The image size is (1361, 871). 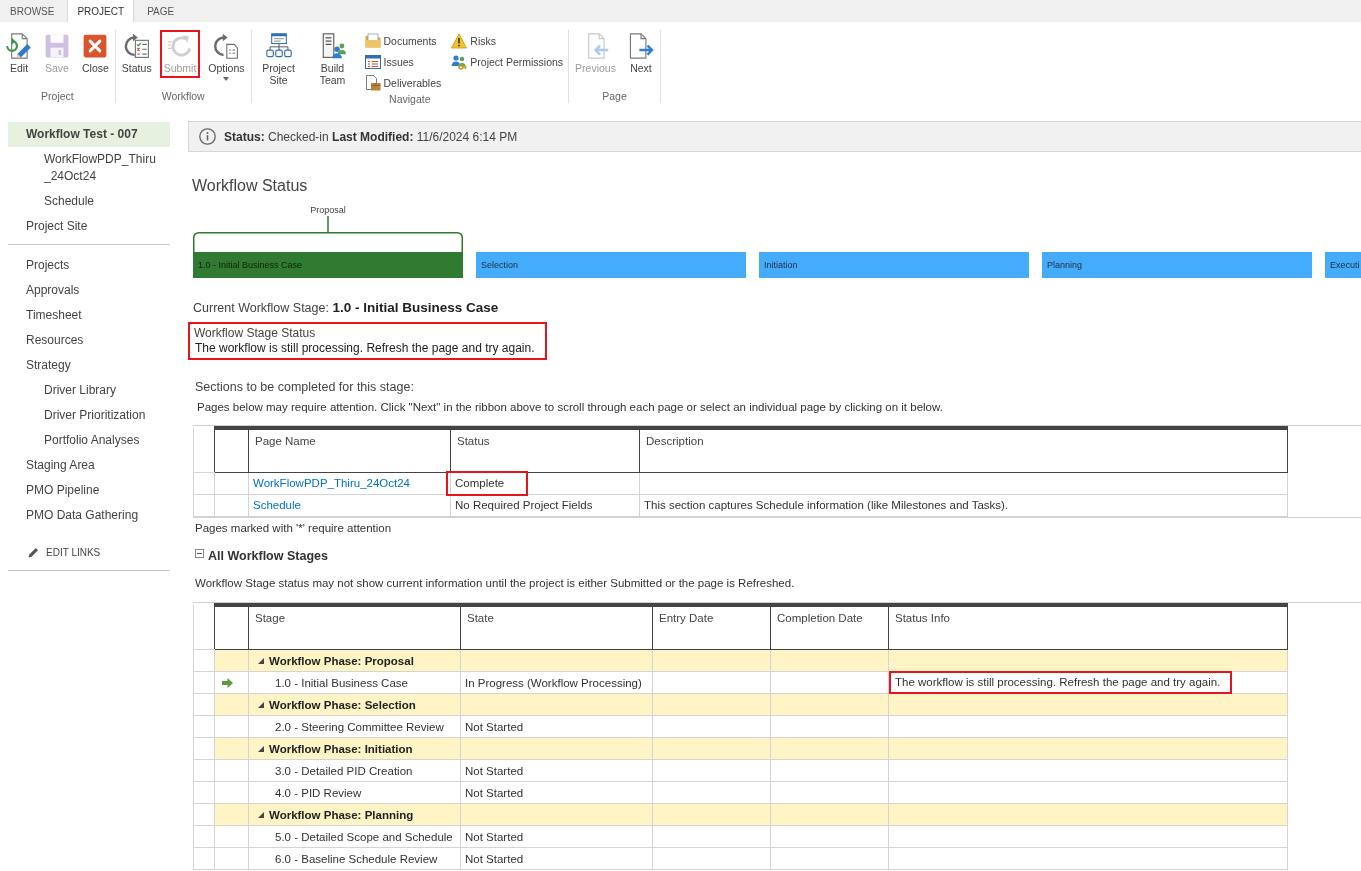 What do you see at coordinates (64, 552) in the screenshot?
I see `edit-links-link: EDIT LINKS` at bounding box center [64, 552].